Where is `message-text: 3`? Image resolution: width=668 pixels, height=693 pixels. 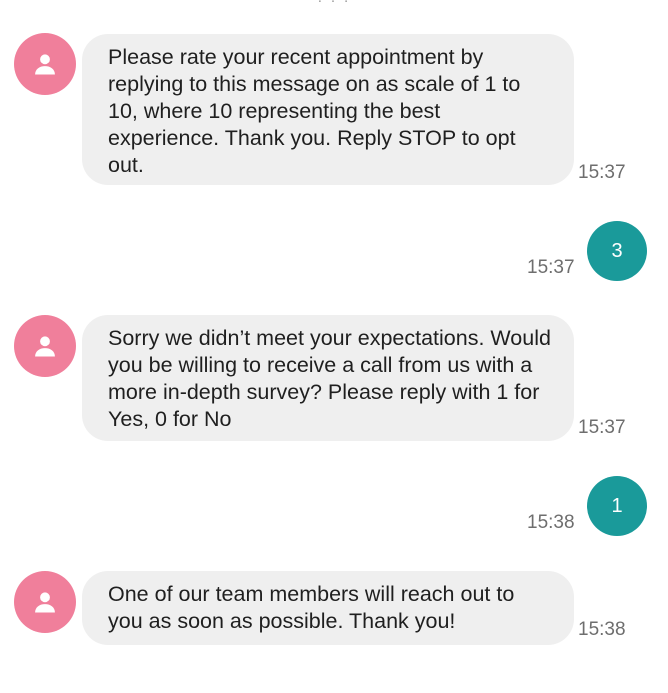
message-text: 3 is located at coordinates (617, 250).